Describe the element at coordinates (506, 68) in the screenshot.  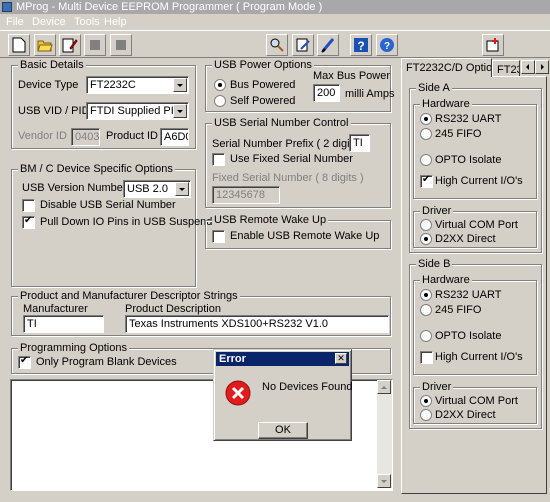
I see `tab-ft232: FT232` at that location.